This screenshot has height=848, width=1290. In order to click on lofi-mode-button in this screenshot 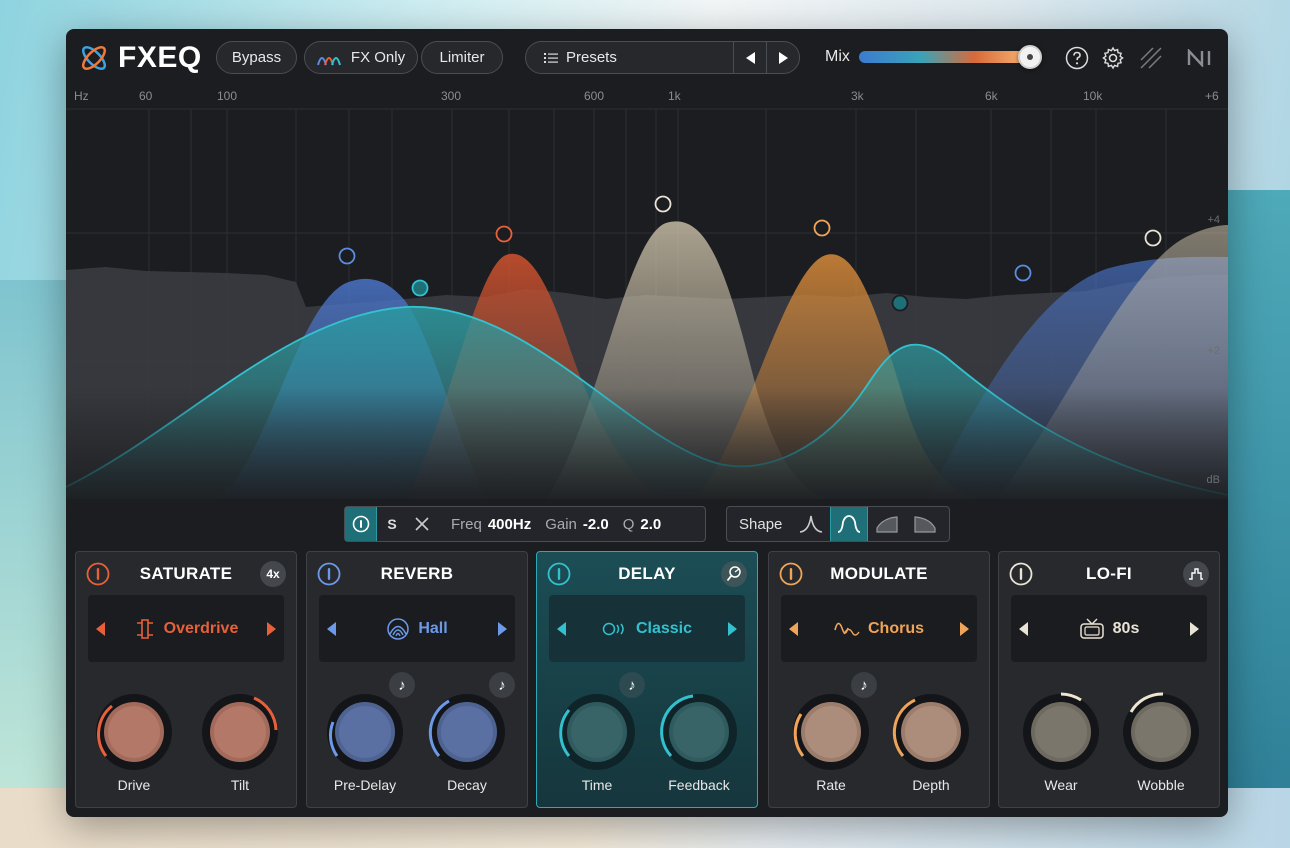, I will do `click(1196, 574)`.